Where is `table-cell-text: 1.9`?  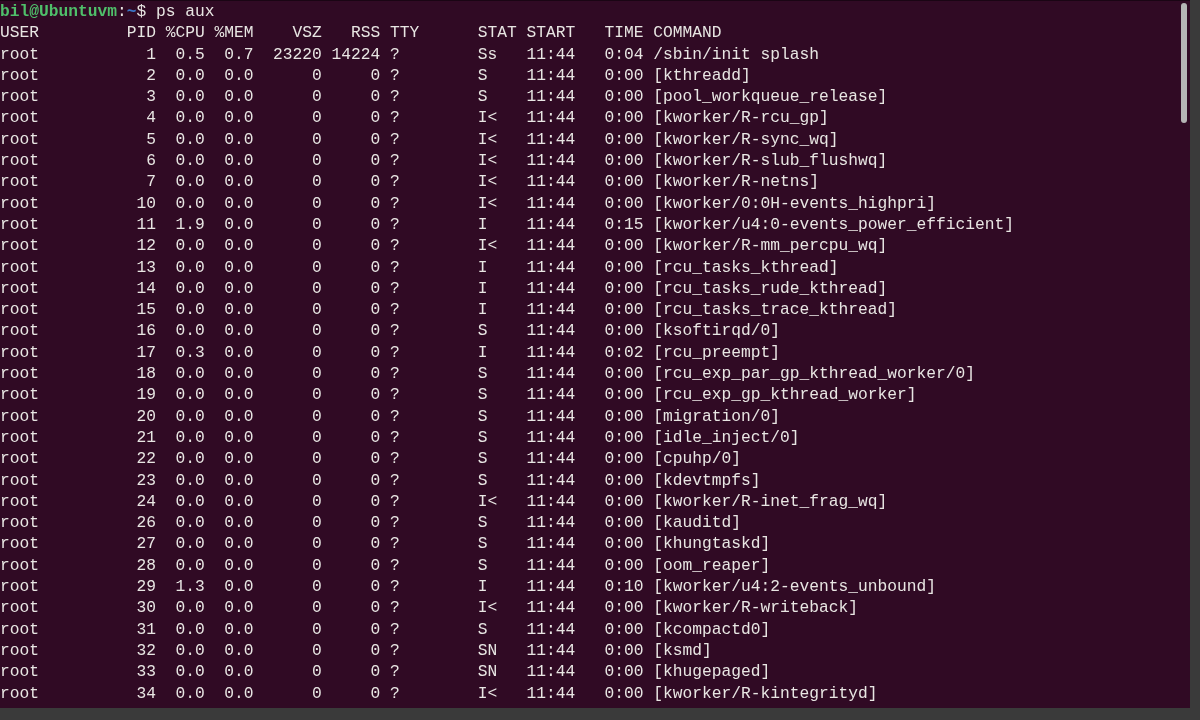 table-cell-text: 1.9 is located at coordinates (189, 224).